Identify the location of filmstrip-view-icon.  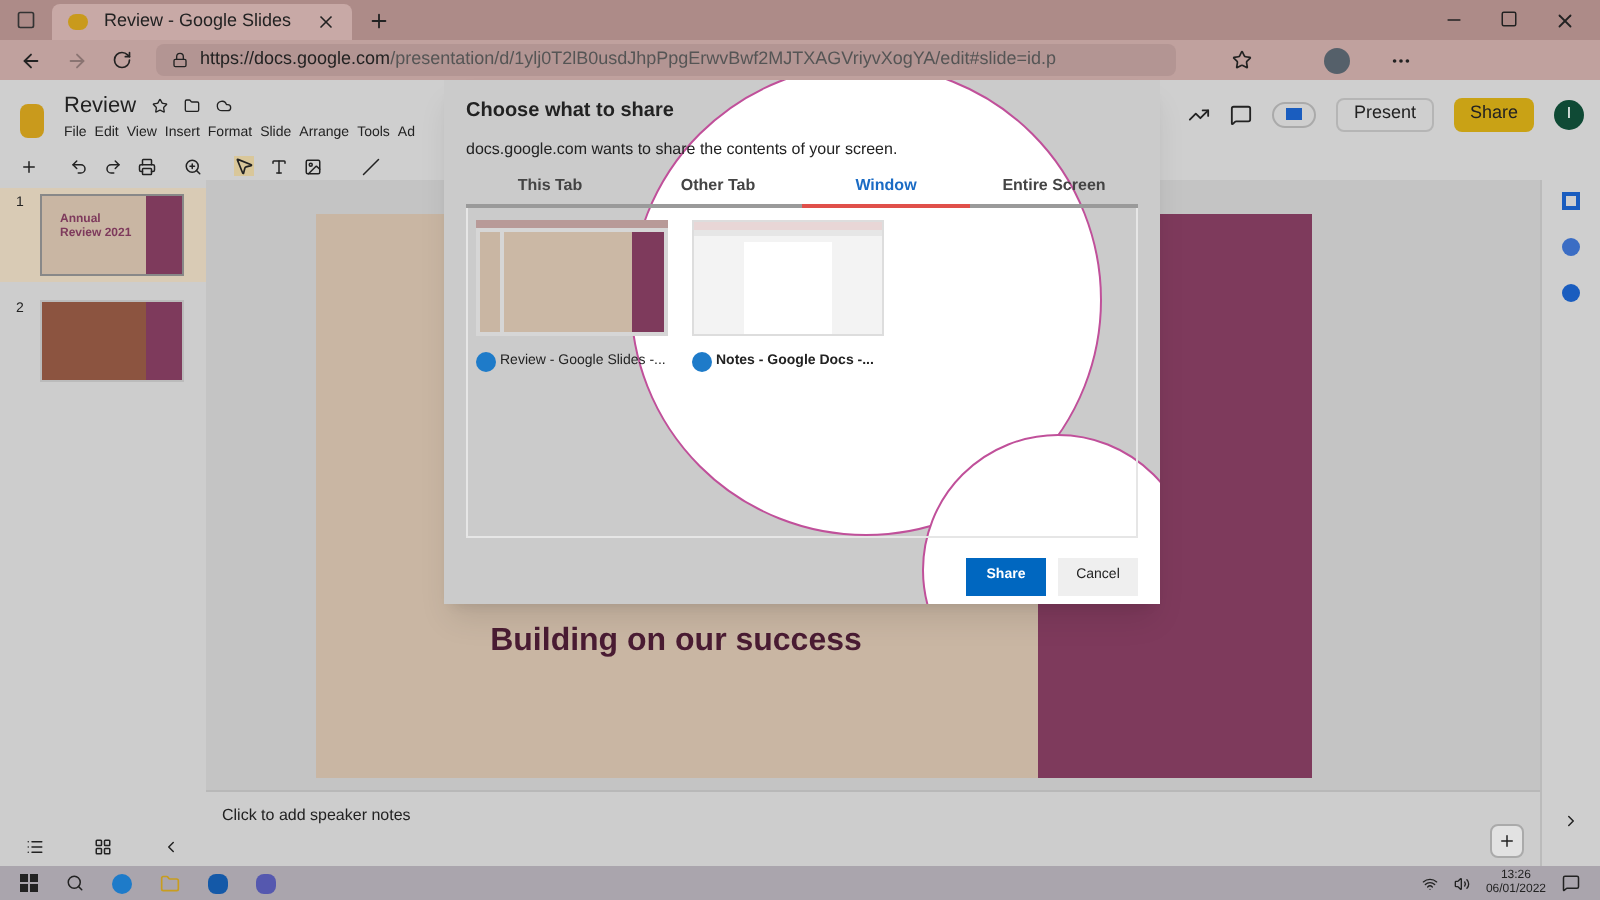
(34, 846).